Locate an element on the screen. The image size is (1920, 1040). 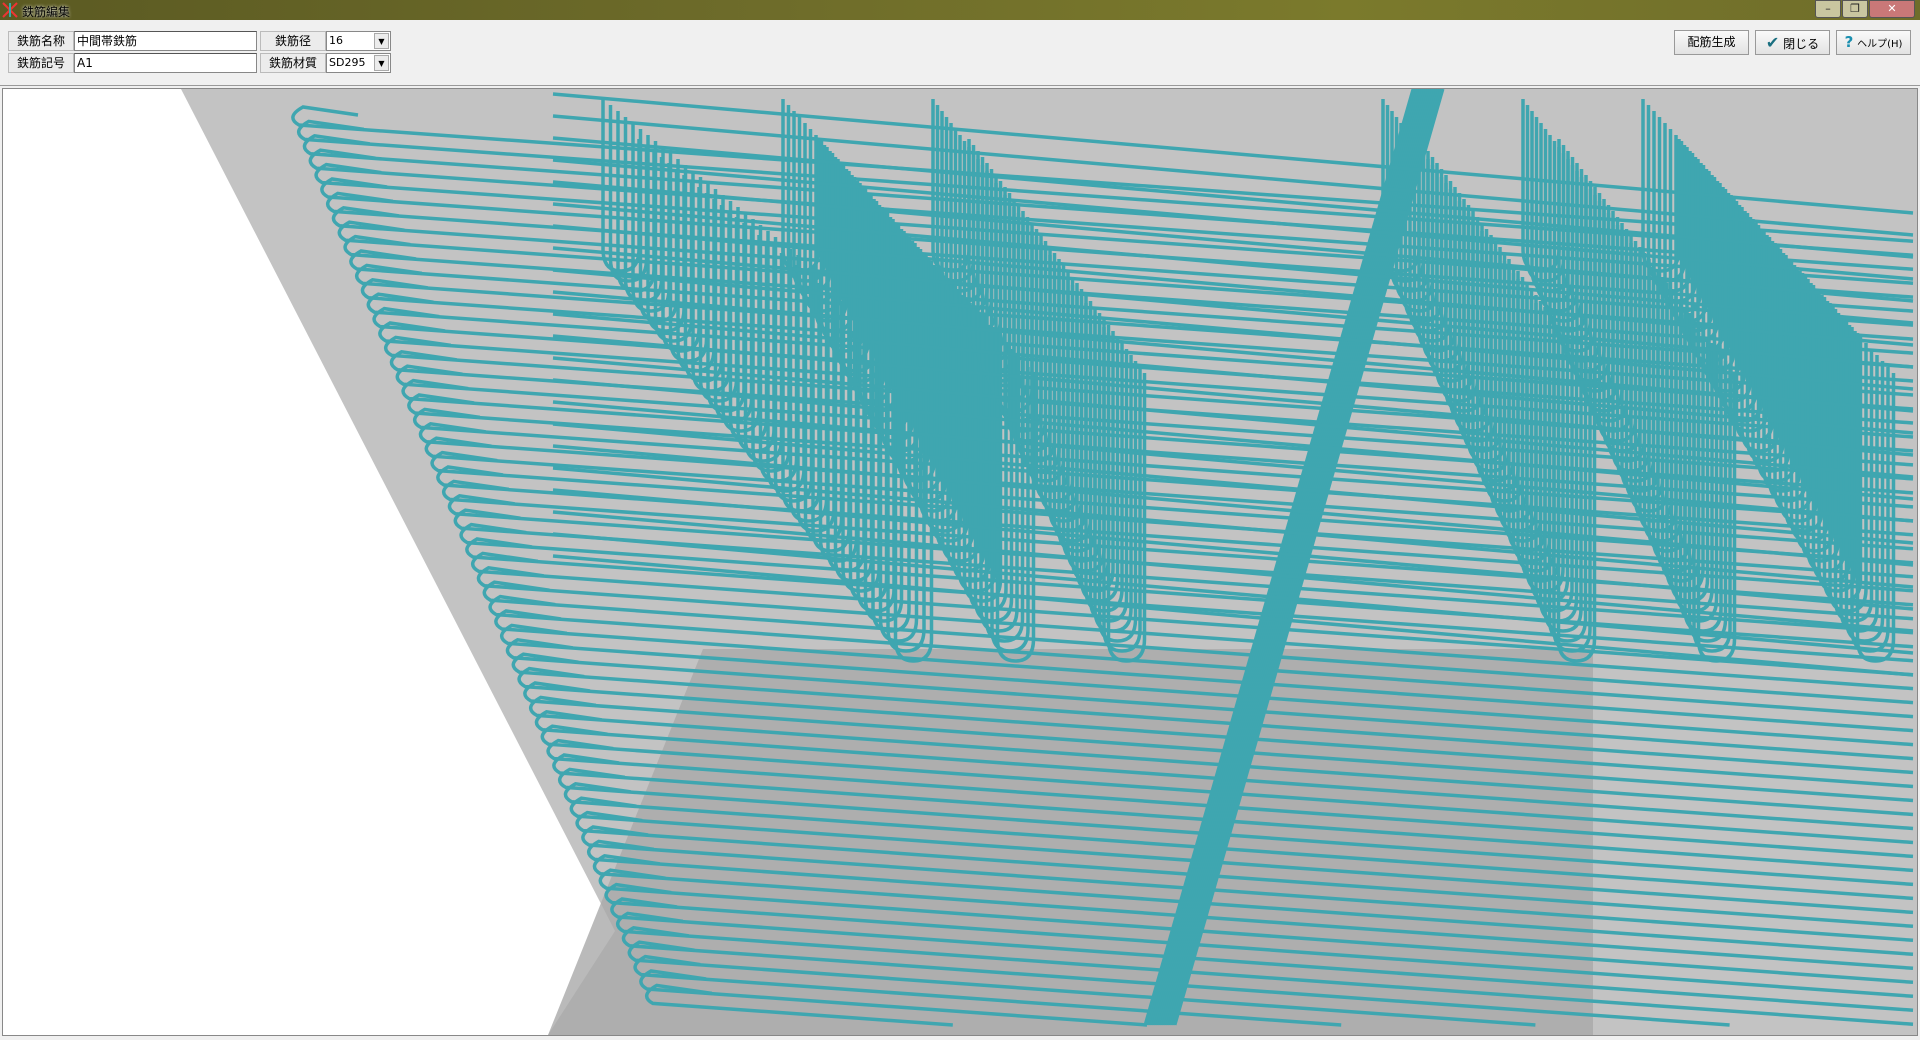
help-icon: ? is located at coordinates (1849, 42).